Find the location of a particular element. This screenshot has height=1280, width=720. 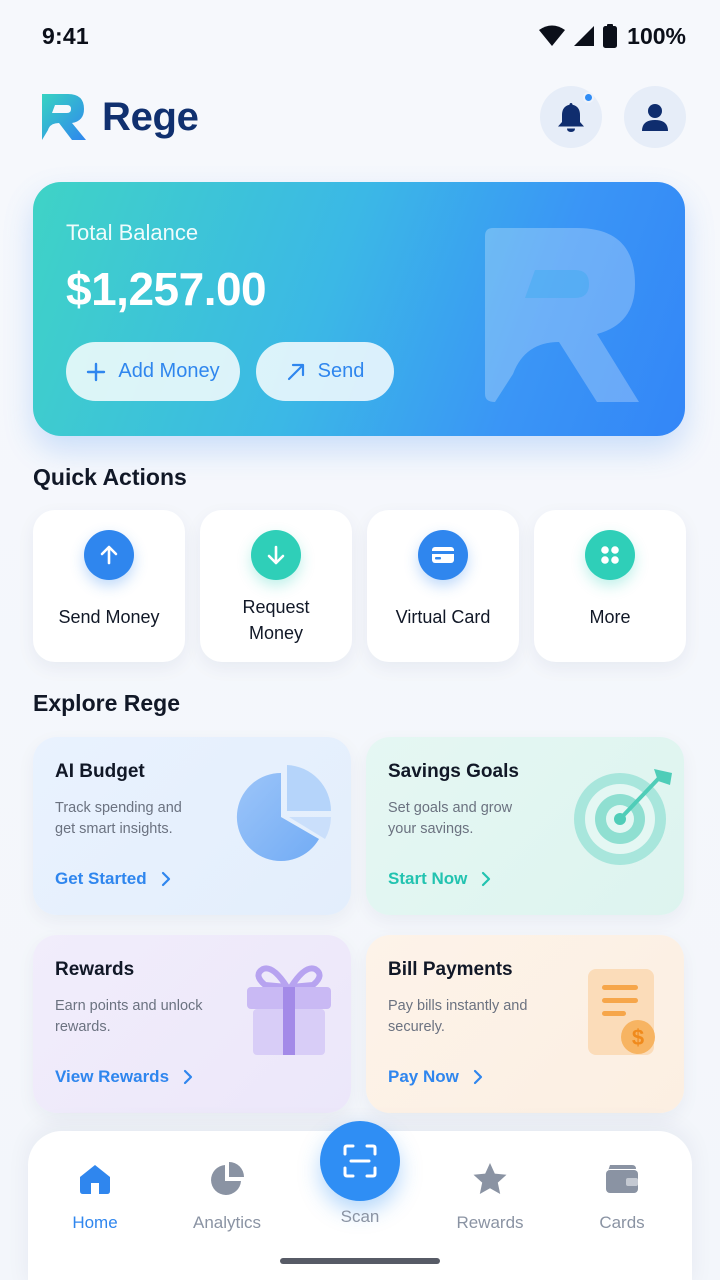

add-money-button: Add Money is located at coordinates (153, 371).